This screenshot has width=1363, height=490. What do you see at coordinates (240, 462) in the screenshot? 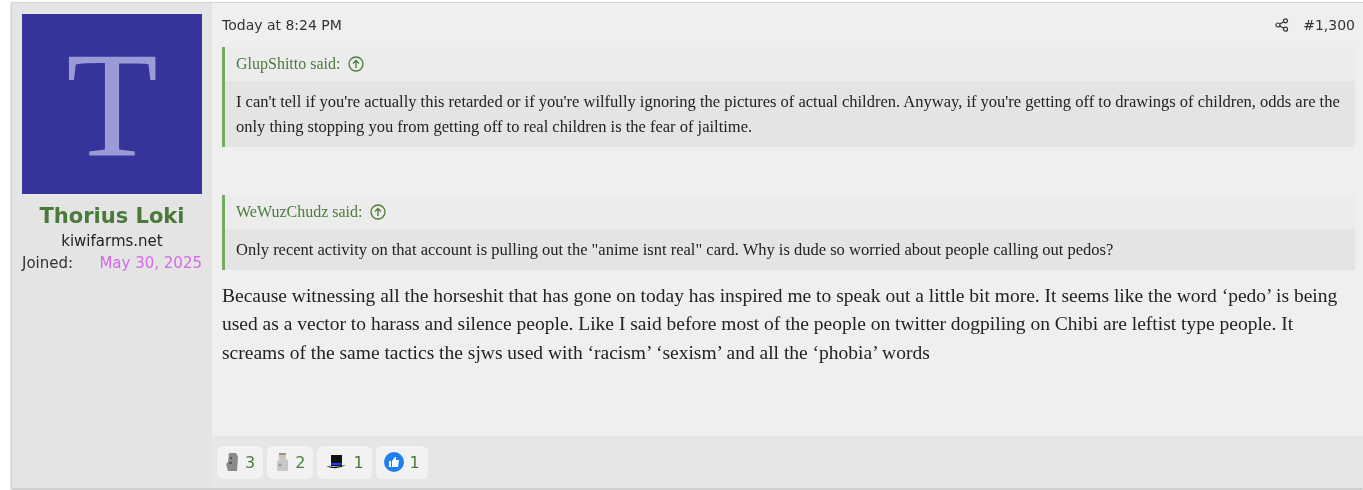
I see `reaction-button: 3` at bounding box center [240, 462].